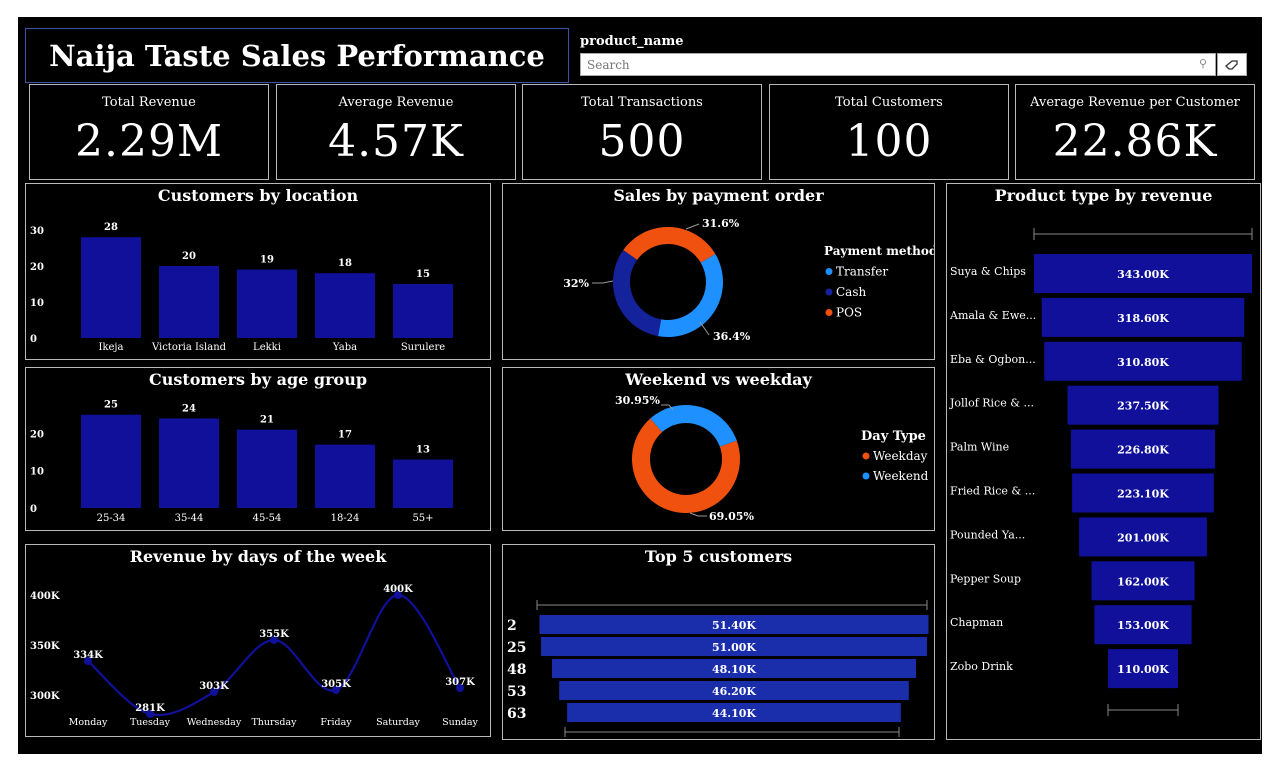  What do you see at coordinates (1135, 141) in the screenshot?
I see `kpi-value: 22.86K` at bounding box center [1135, 141].